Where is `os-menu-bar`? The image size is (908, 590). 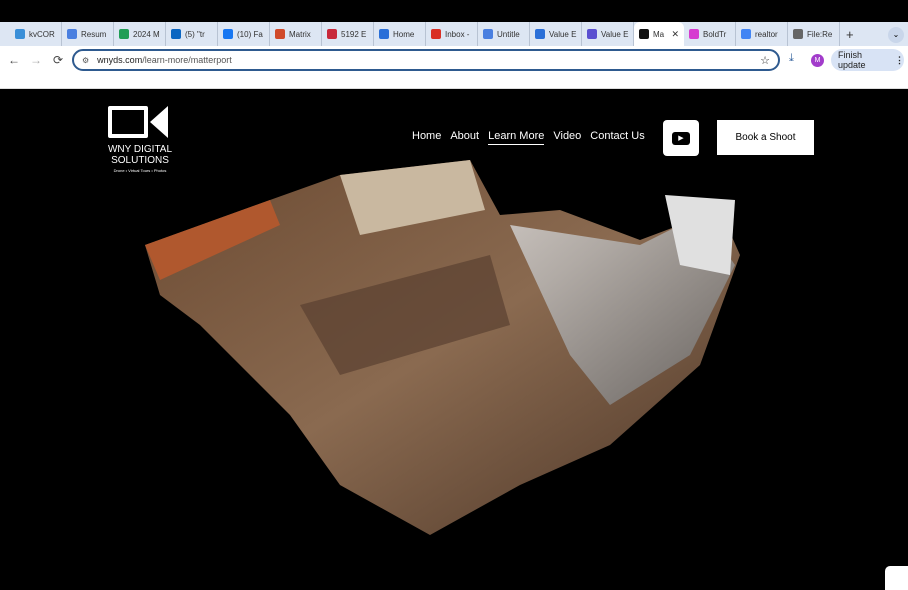
os-menu-bar is located at coordinates (454, 11).